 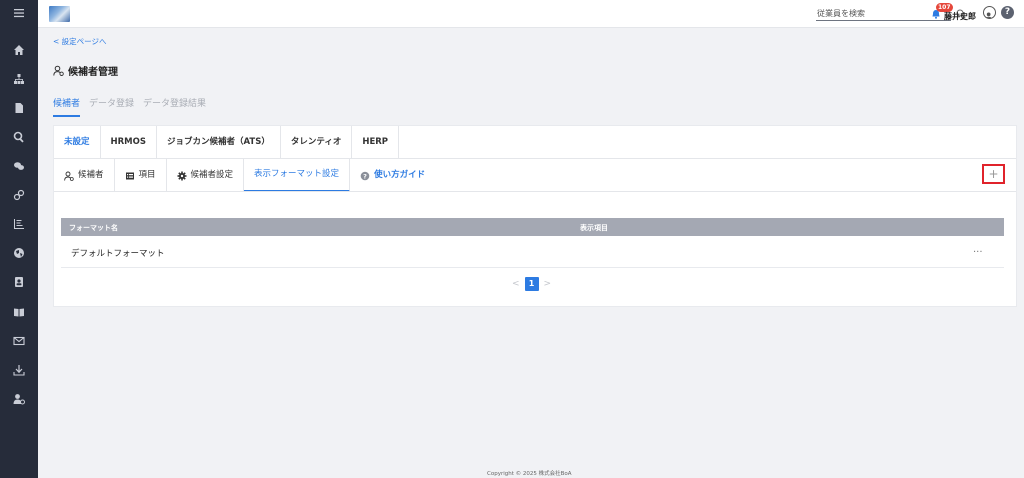 What do you see at coordinates (19, 370) in the screenshot?
I see `download-icon` at bounding box center [19, 370].